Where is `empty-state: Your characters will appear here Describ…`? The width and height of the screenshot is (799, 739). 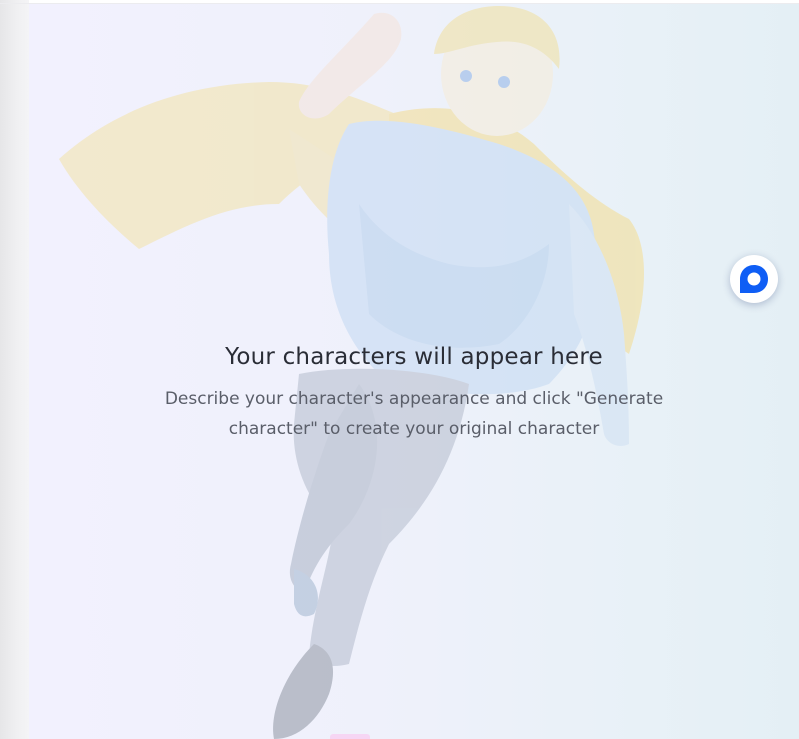
empty-state: Your characters will appear here Describ… is located at coordinates (414, 394).